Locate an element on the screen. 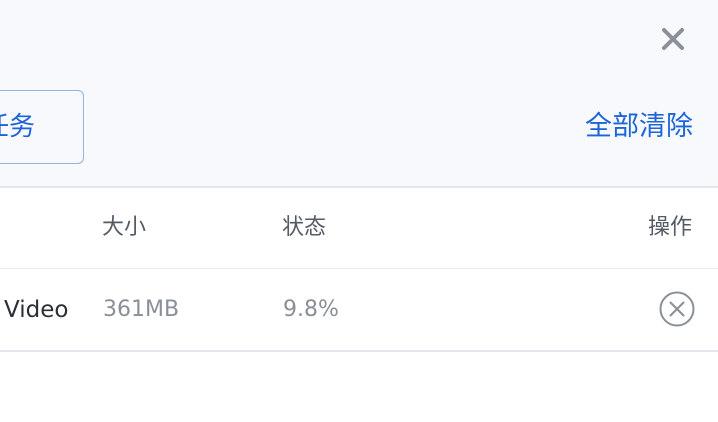 The width and height of the screenshot is (718, 422). column-header-status: 状态 is located at coordinates (304, 227).